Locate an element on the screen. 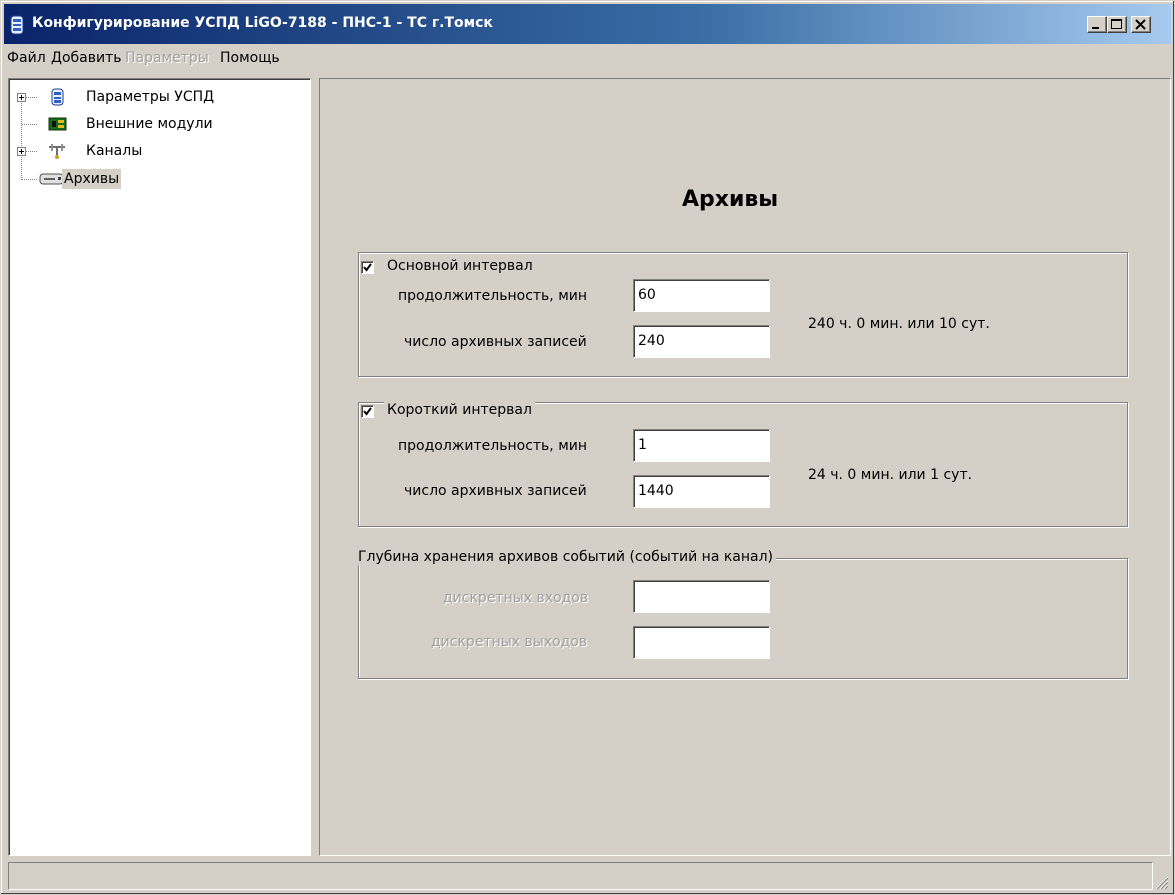 The image size is (1175, 895). main-interval-summary: 240 ч. 0 мин. или 10 сут. is located at coordinates (899, 324).